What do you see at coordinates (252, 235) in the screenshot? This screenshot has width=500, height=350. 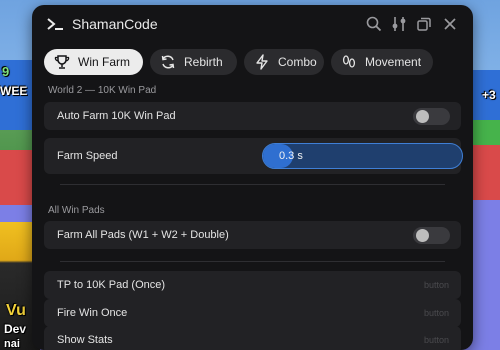 I see `farm-all-pads-toggle-row: Farm All Pads (W1 + W2 + Double)` at bounding box center [252, 235].